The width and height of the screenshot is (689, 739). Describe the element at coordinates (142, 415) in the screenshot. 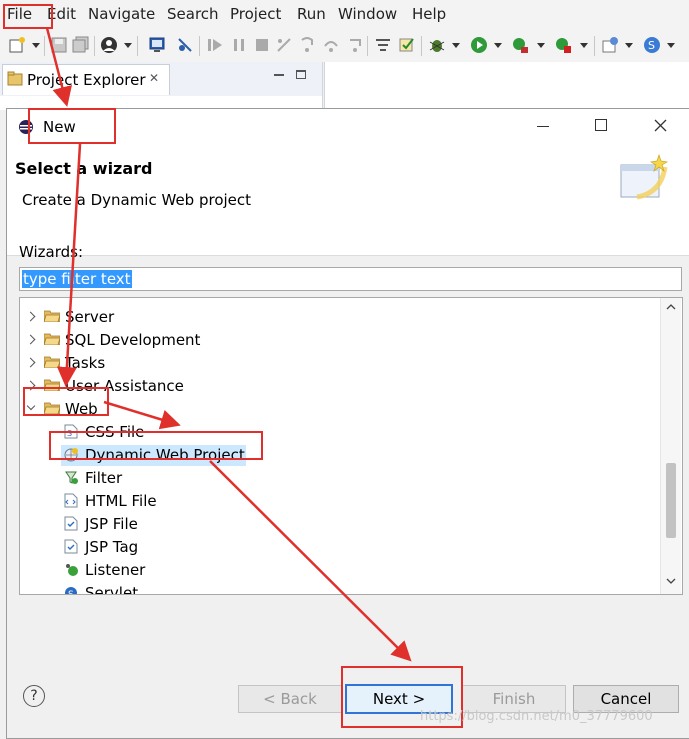

I see `arrow-web-to-dynamic` at that location.